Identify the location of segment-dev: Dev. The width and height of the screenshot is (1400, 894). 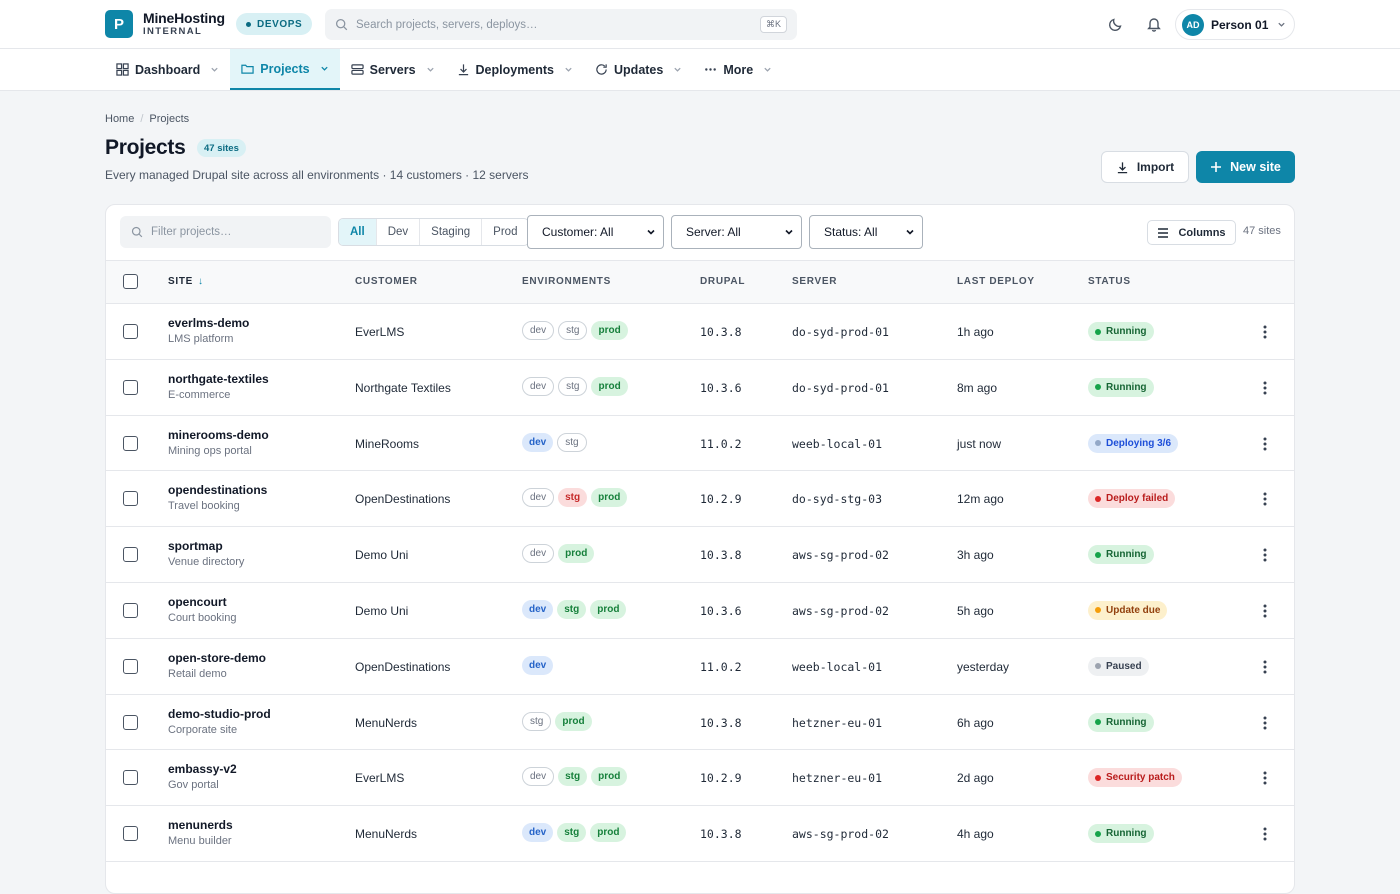
(399, 232).